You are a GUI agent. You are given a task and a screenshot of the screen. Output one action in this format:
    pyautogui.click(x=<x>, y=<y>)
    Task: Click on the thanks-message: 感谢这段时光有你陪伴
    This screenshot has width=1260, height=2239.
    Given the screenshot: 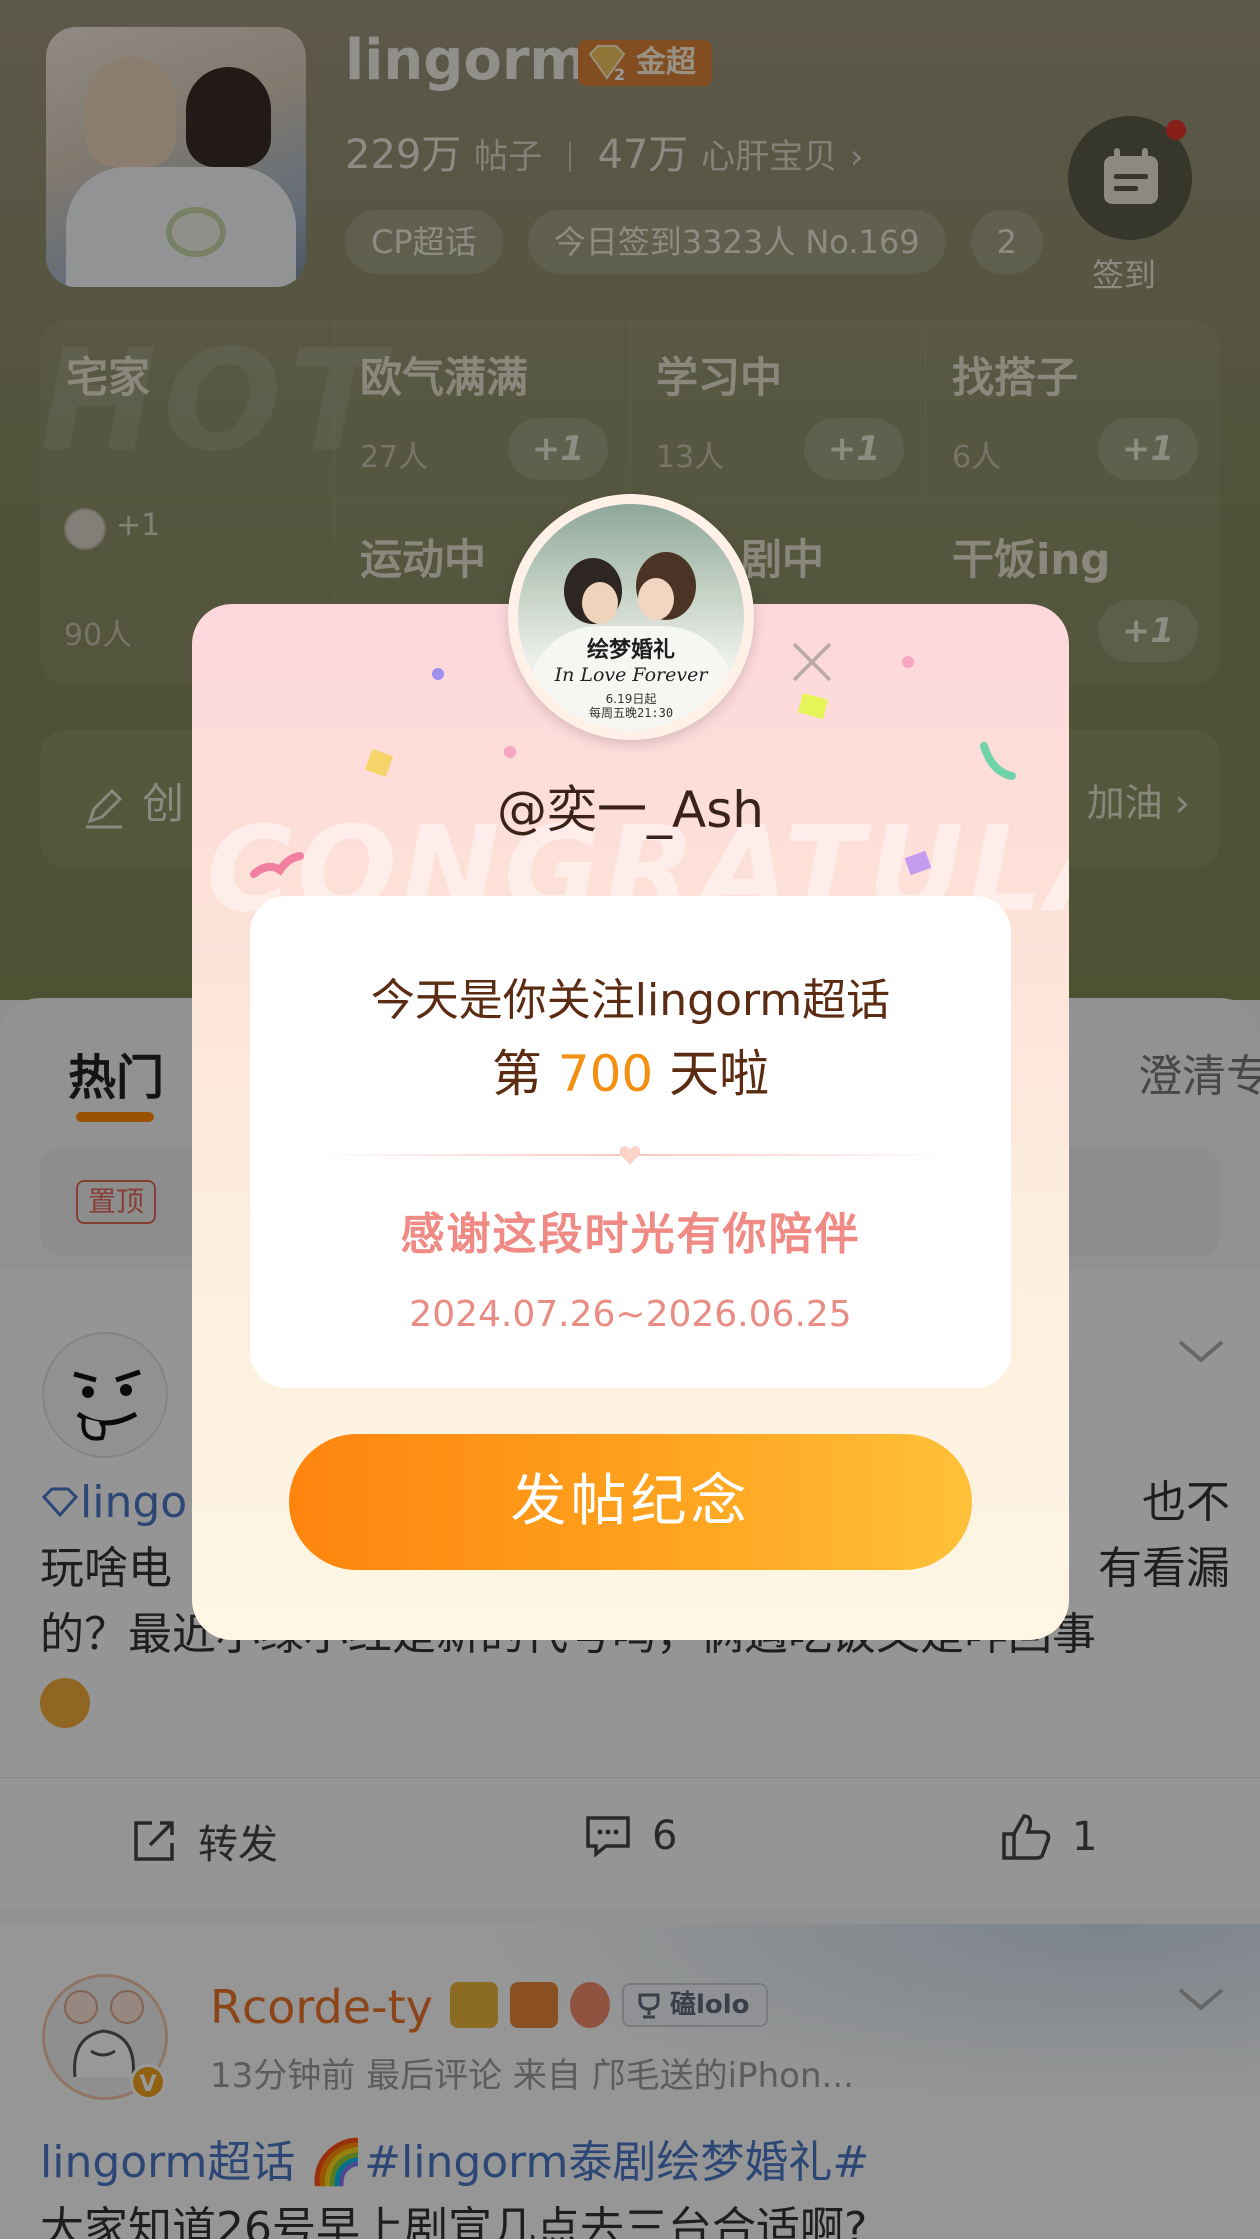 What is the action you would take?
    pyautogui.click(x=630, y=1234)
    